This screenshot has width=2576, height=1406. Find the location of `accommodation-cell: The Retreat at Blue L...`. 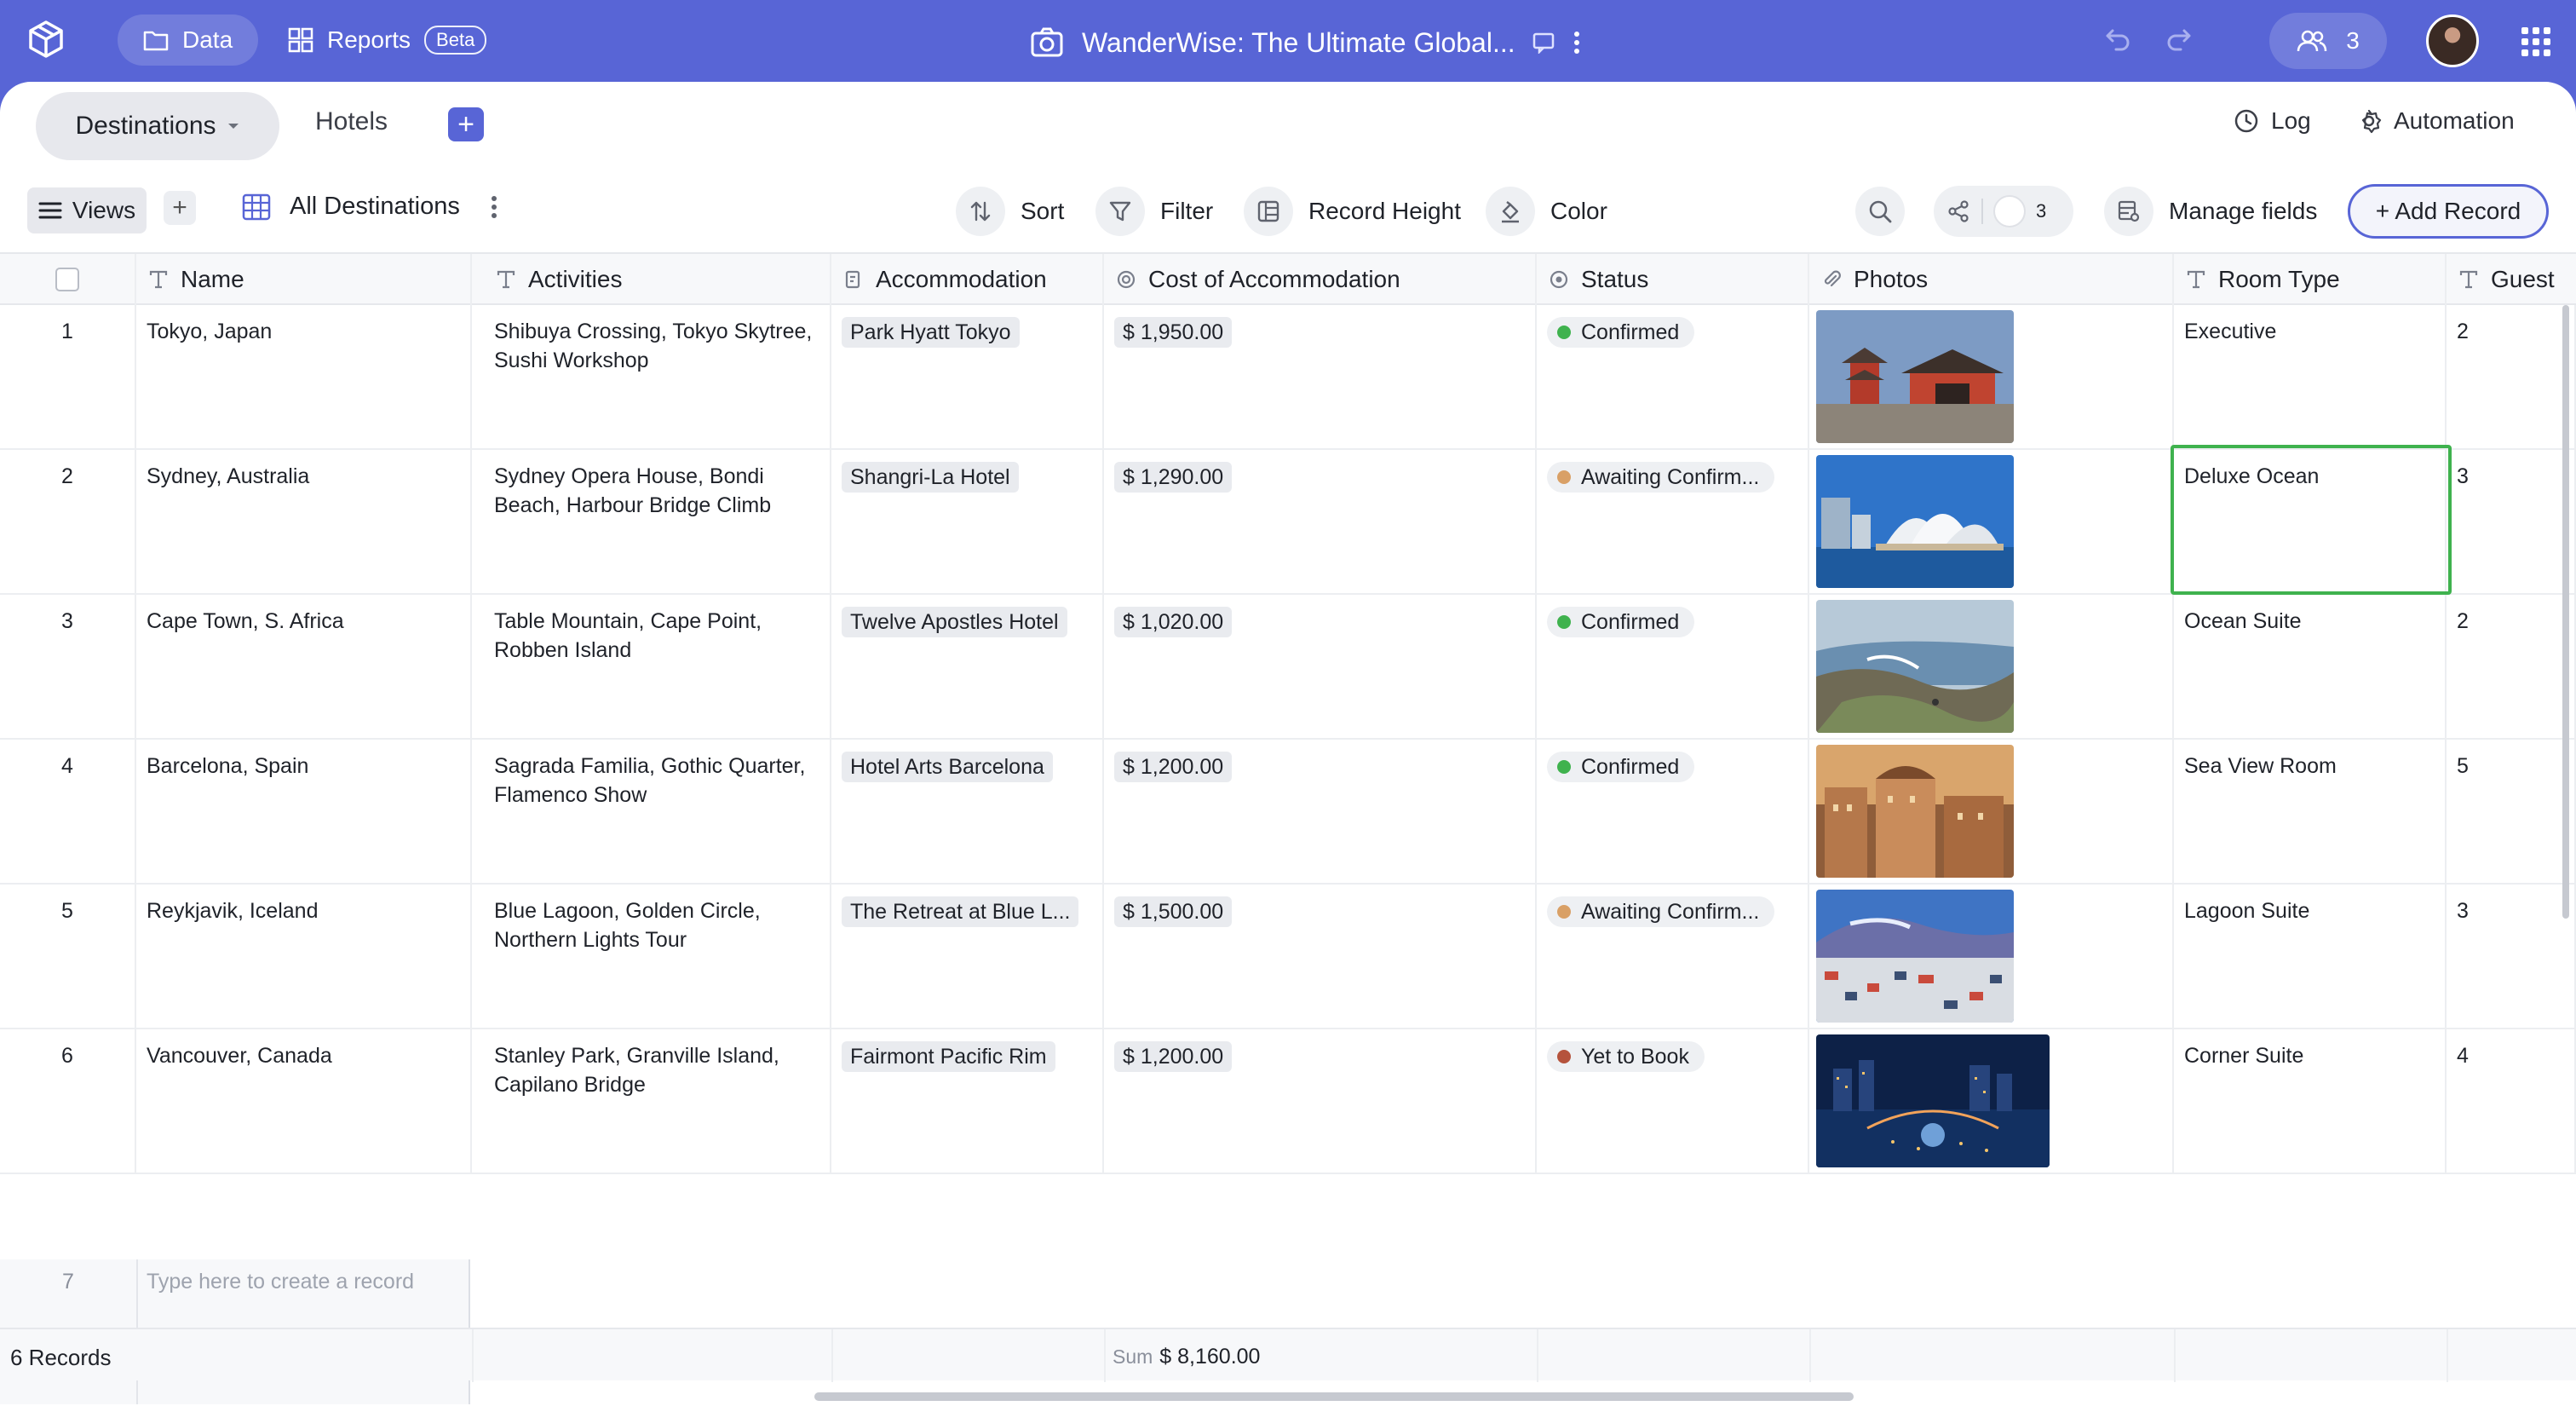

accommodation-cell: The Retreat at Blue L... is located at coordinates (968, 957).